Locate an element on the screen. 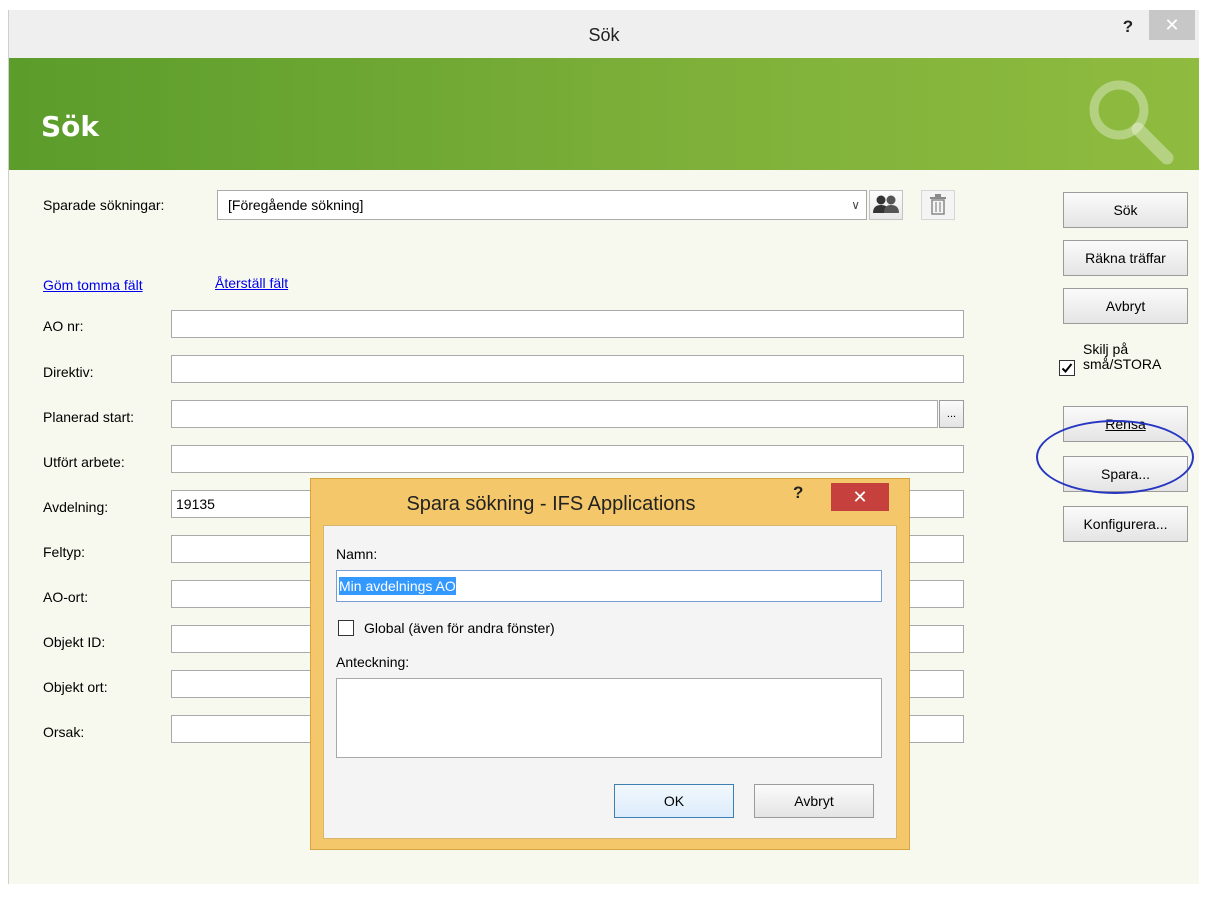 The height and width of the screenshot is (908, 1206). field-label-objekt-id: Objekt ID: is located at coordinates (74, 642).